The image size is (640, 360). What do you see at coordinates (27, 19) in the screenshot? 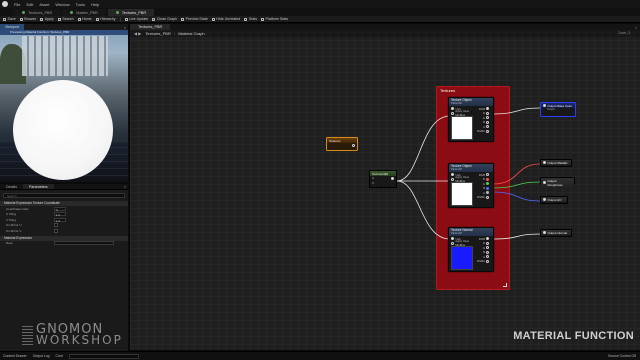
I see `browse-button: Browse` at bounding box center [27, 19].